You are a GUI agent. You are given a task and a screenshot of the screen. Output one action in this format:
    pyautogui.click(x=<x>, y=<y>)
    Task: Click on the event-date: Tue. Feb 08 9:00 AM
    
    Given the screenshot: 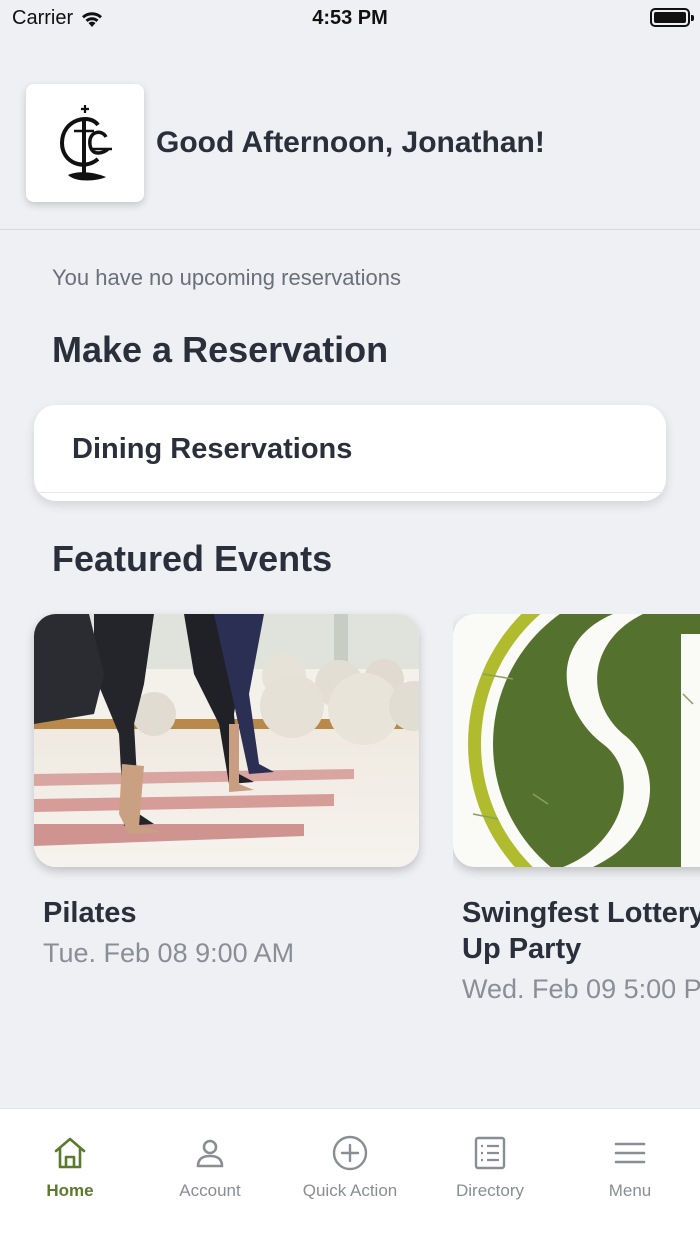 What is the action you would take?
    pyautogui.click(x=169, y=953)
    